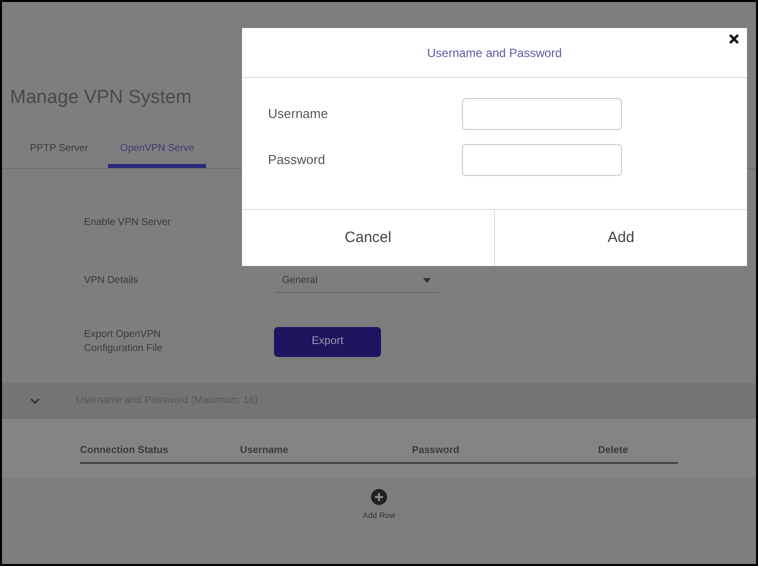  What do you see at coordinates (427, 280) in the screenshot?
I see `caret-icon` at bounding box center [427, 280].